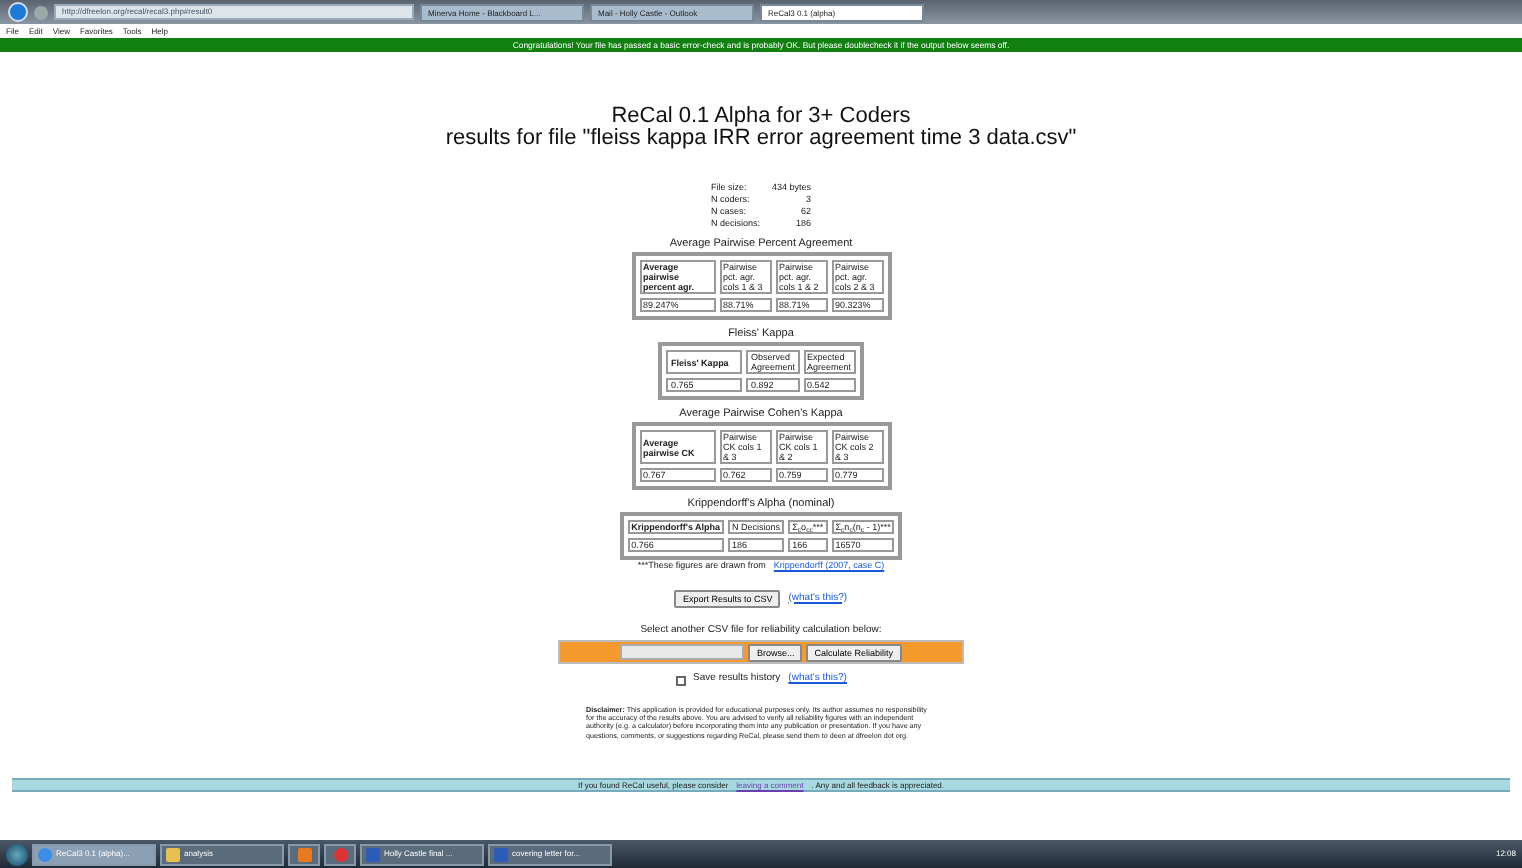 This screenshot has height=868, width=1522. What do you see at coordinates (18, 12) in the screenshot?
I see `back-button` at bounding box center [18, 12].